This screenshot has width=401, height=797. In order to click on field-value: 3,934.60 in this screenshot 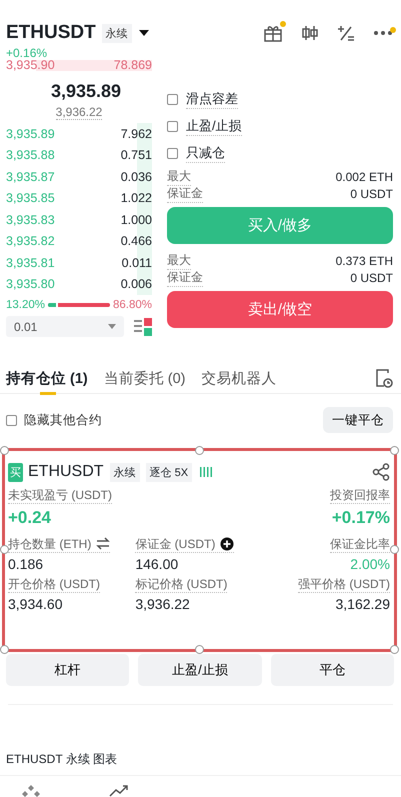, I will do `click(35, 604)`.